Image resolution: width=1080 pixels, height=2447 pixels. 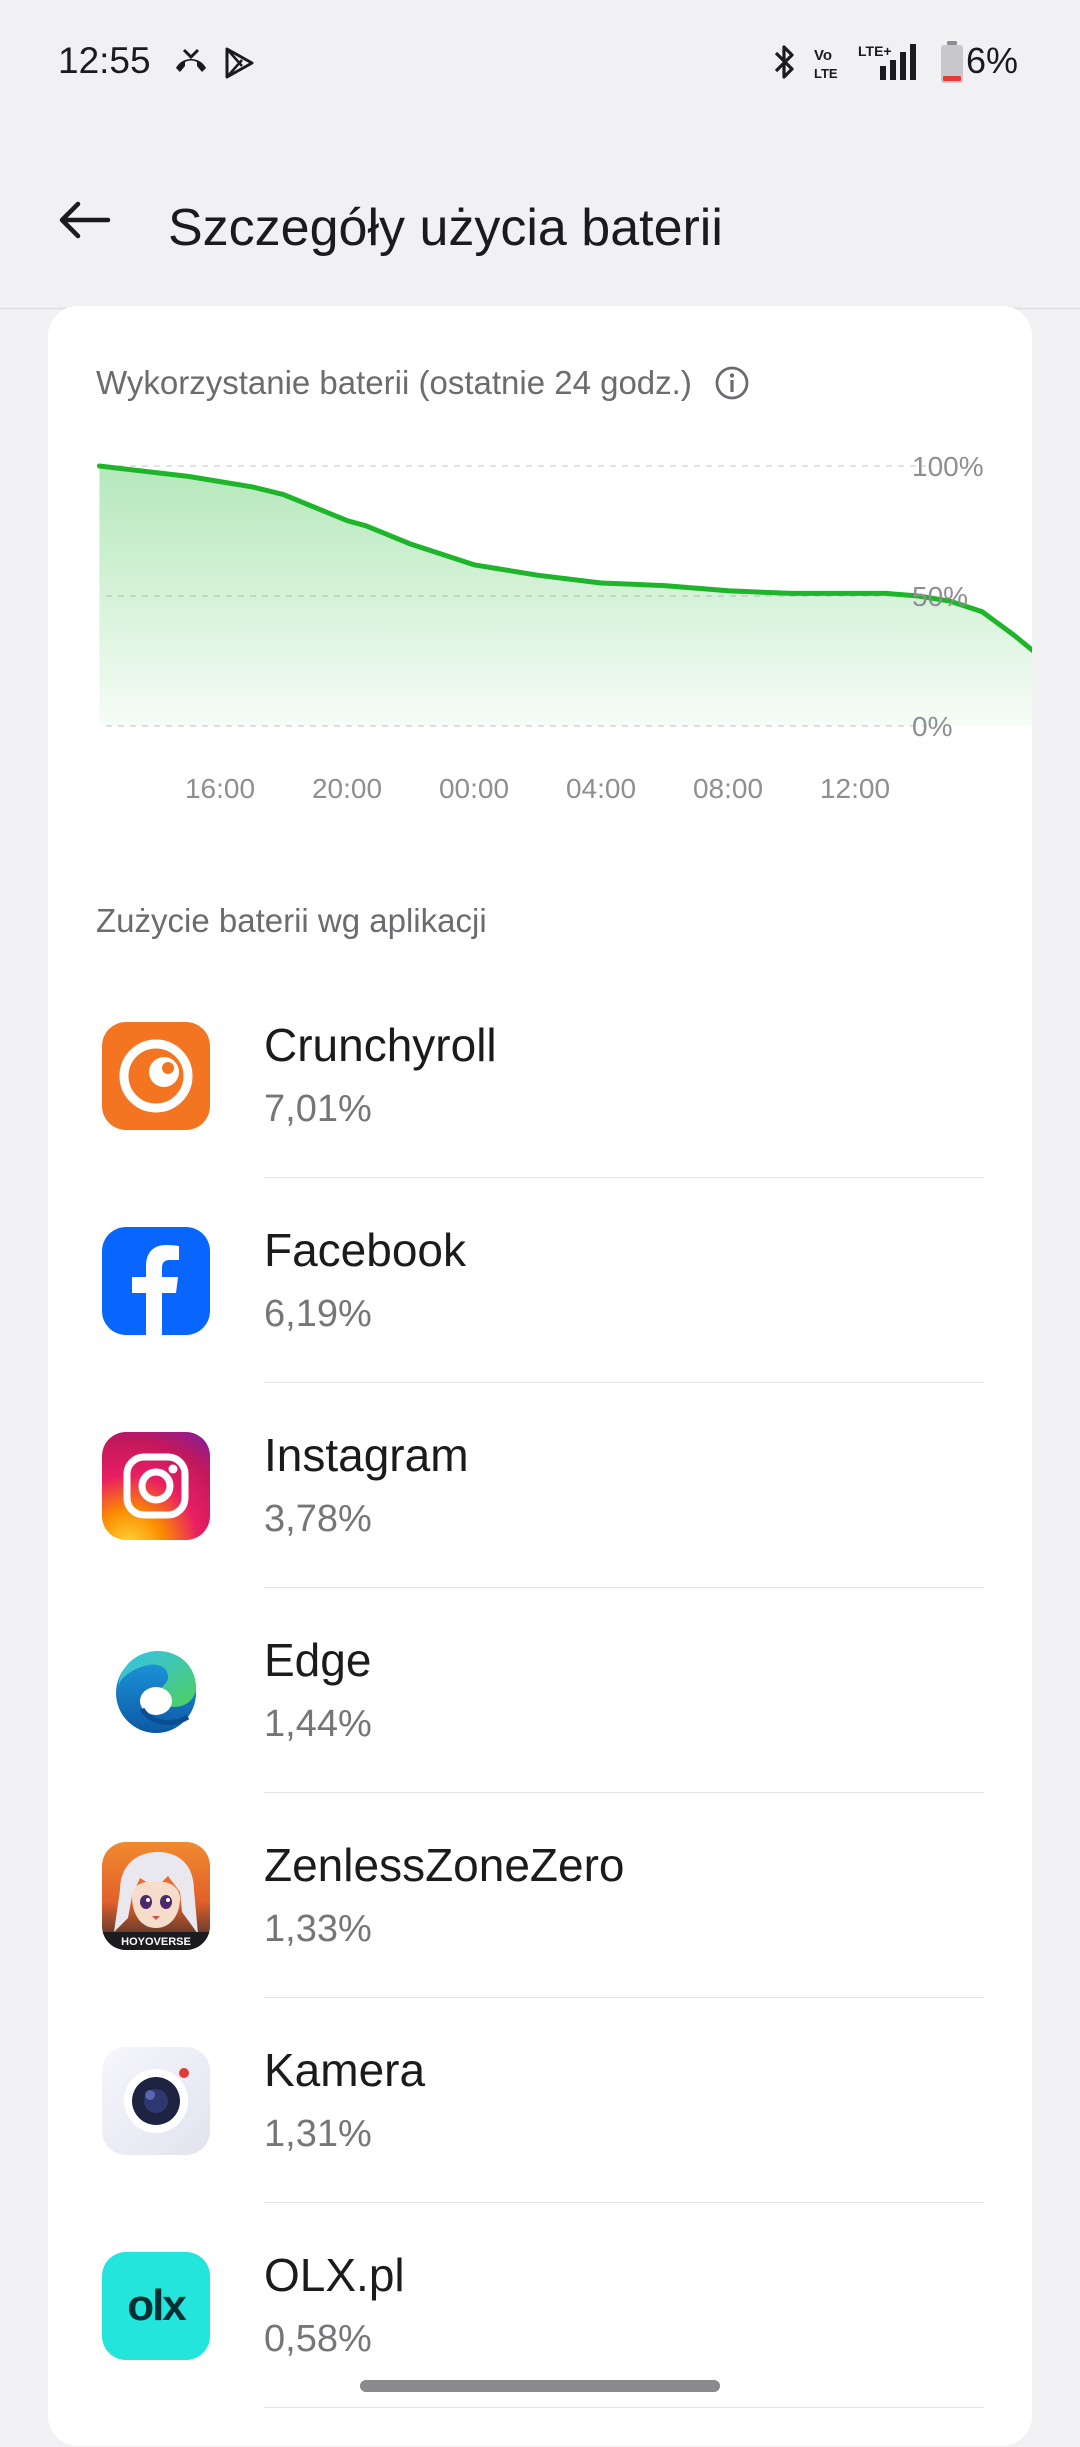 I want to click on app-row-olx: olx OLX.pl 0,58%, so click(x=540, y=2344).